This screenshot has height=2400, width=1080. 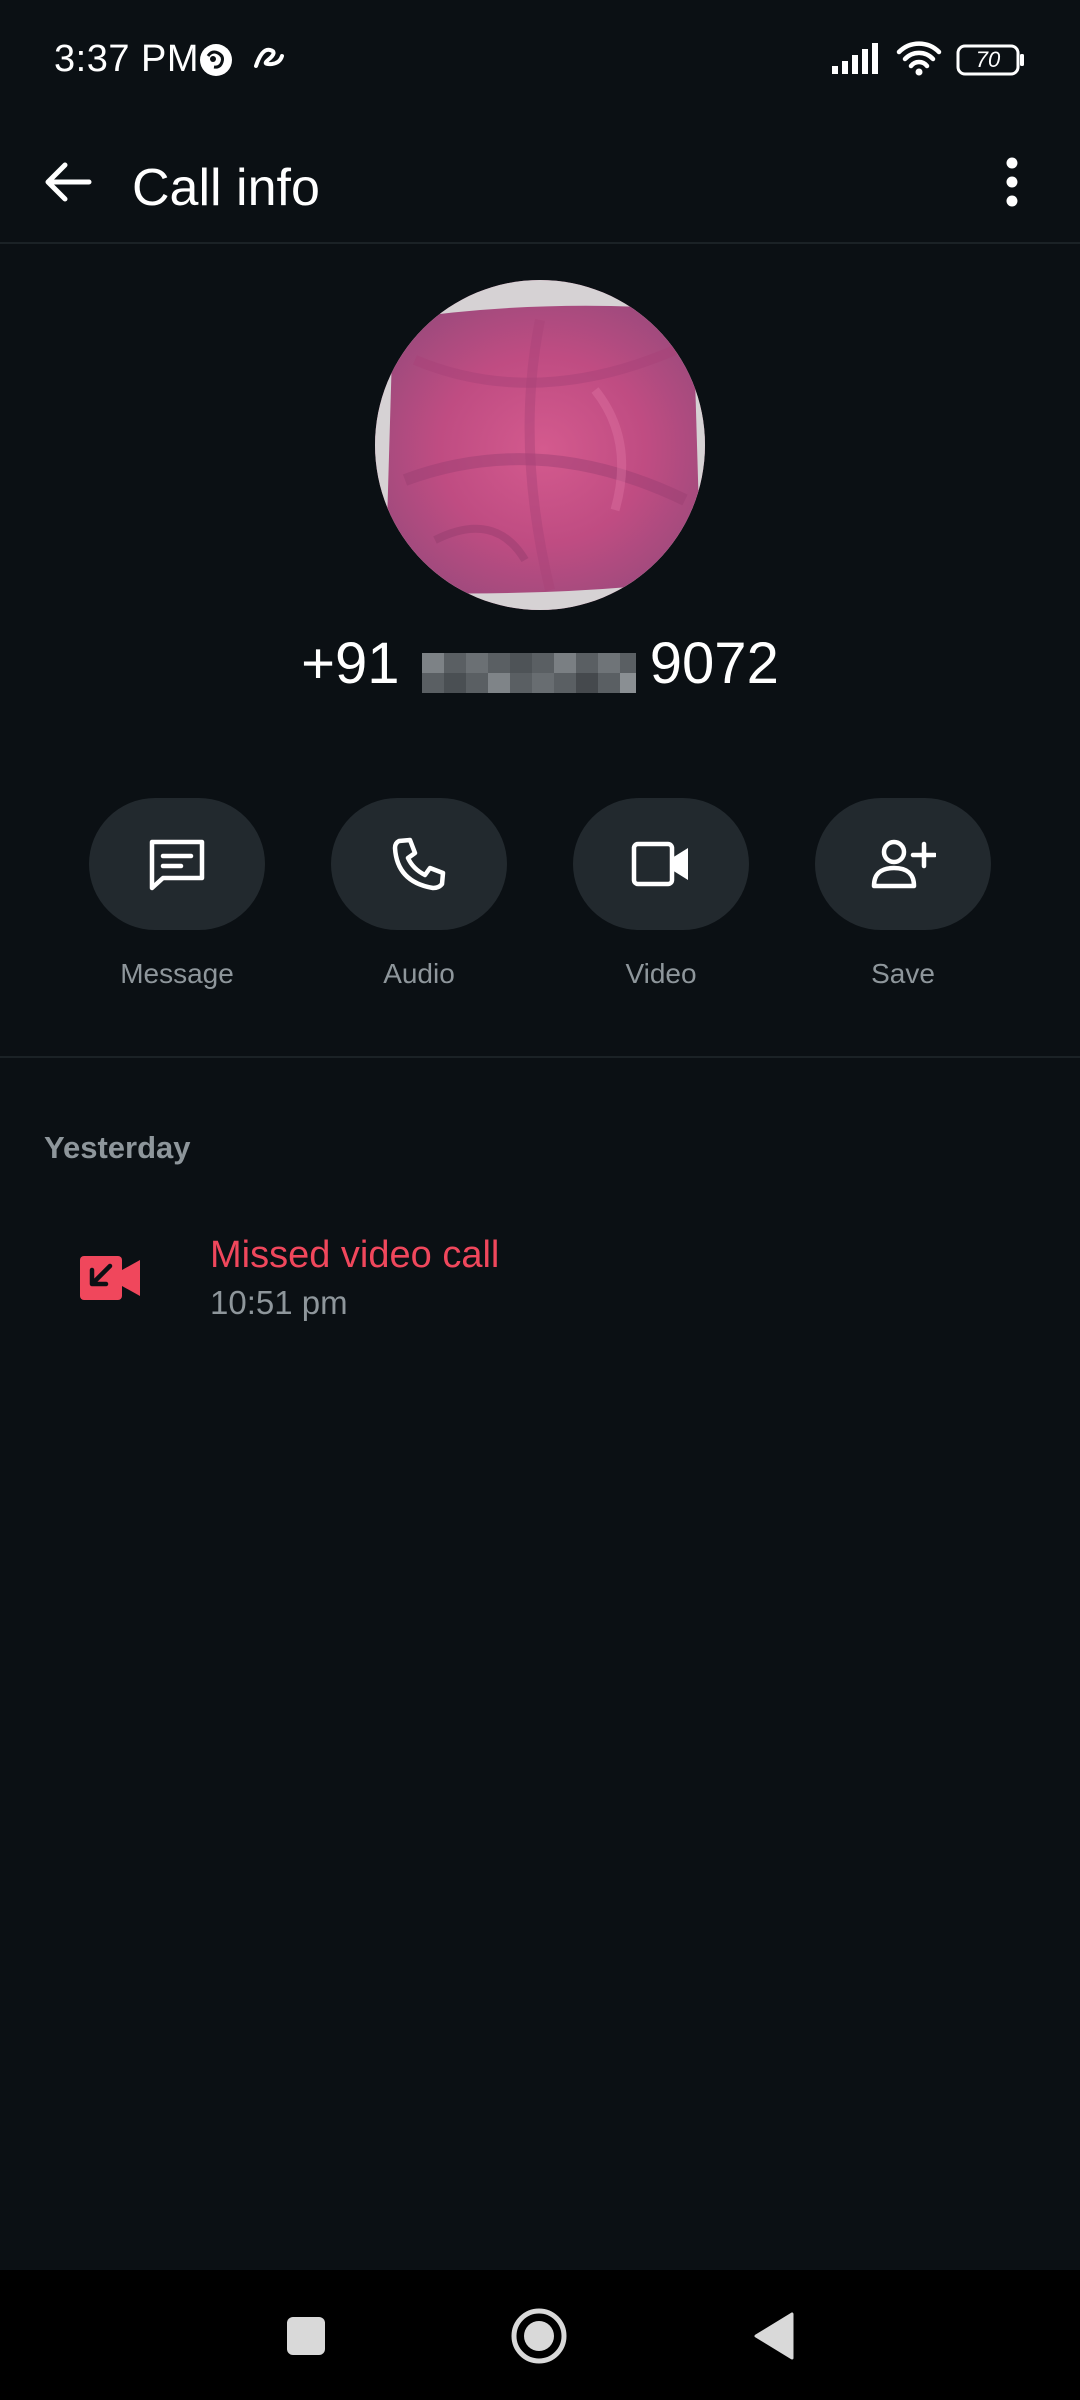 I want to click on video-call-button, so click(x=661, y=864).